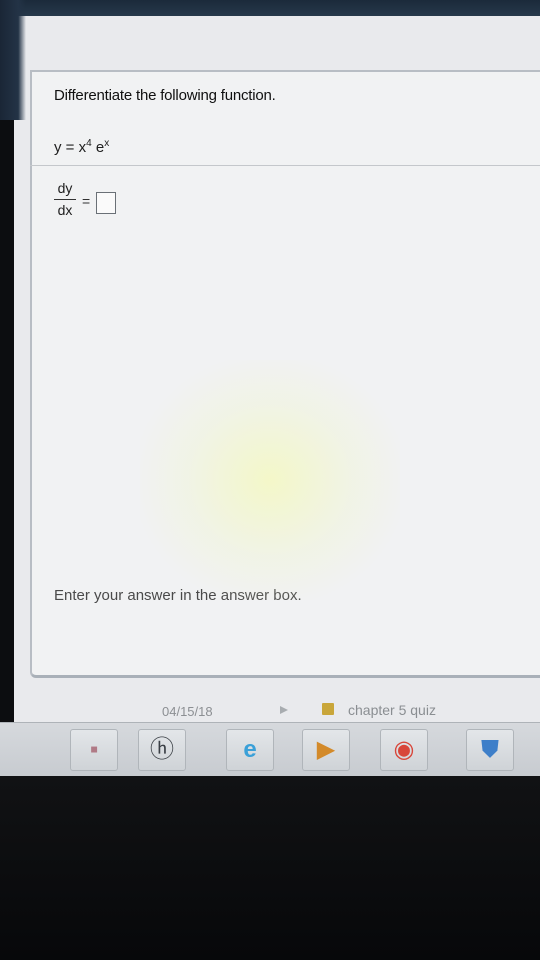 The width and height of the screenshot is (540, 960). I want to click on status-bar: 04/15/18 chapter 5 quiz, so click(270, 708).